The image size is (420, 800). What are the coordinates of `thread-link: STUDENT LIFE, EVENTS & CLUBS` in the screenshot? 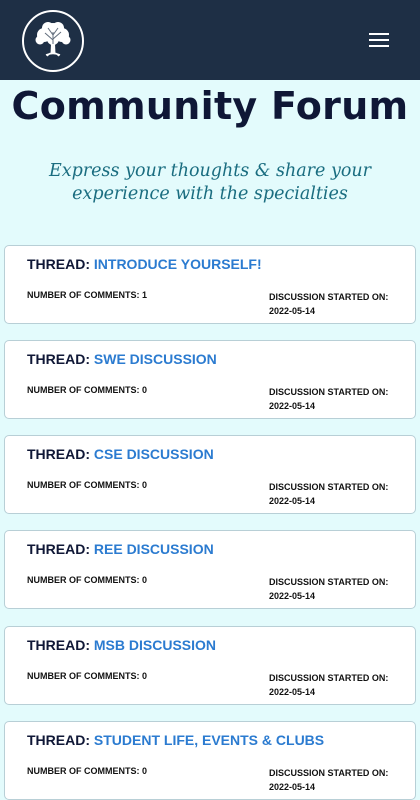 It's located at (209, 740).